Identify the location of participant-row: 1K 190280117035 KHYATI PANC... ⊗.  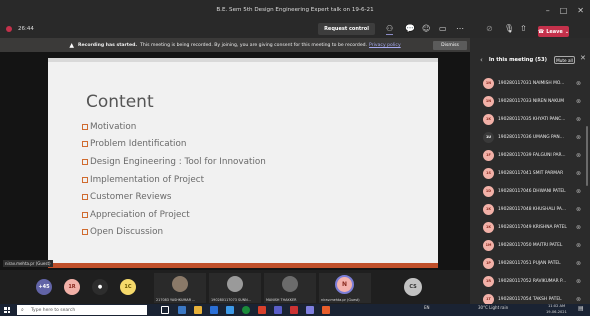
(530, 119).